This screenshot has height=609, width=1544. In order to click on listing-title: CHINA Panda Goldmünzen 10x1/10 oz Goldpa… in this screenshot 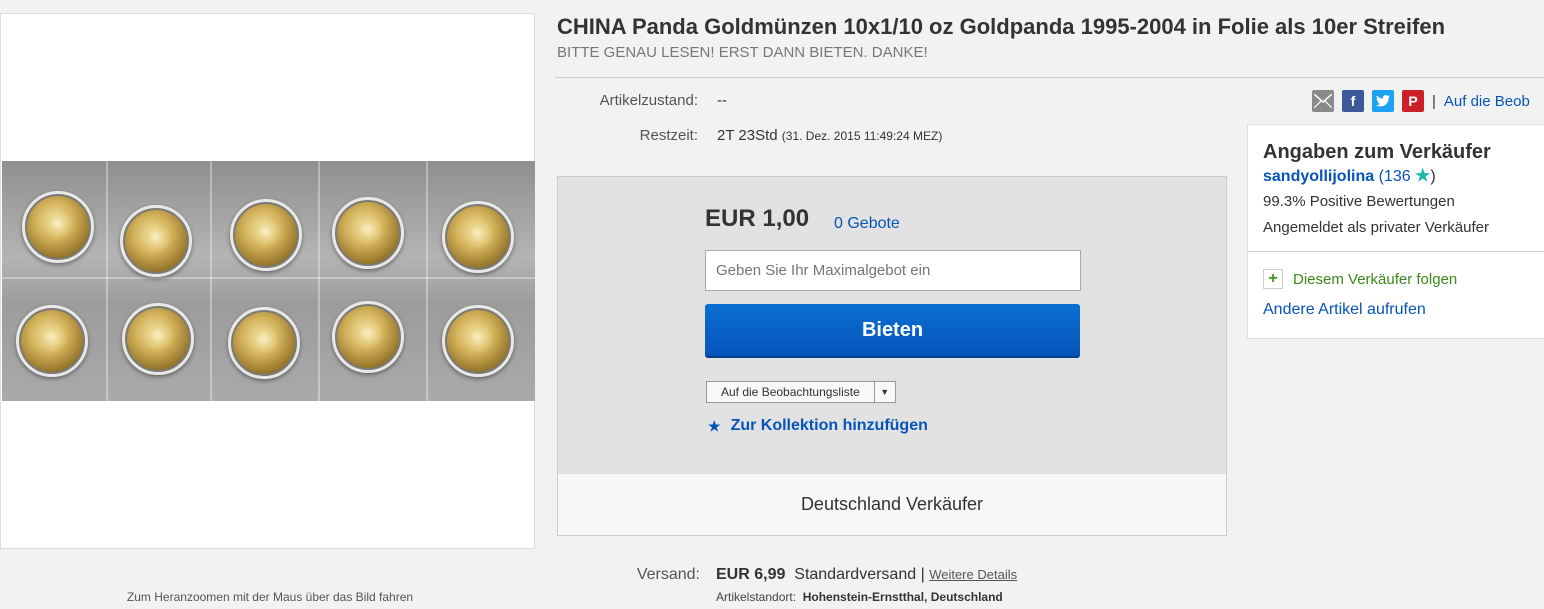, I will do `click(1001, 26)`.